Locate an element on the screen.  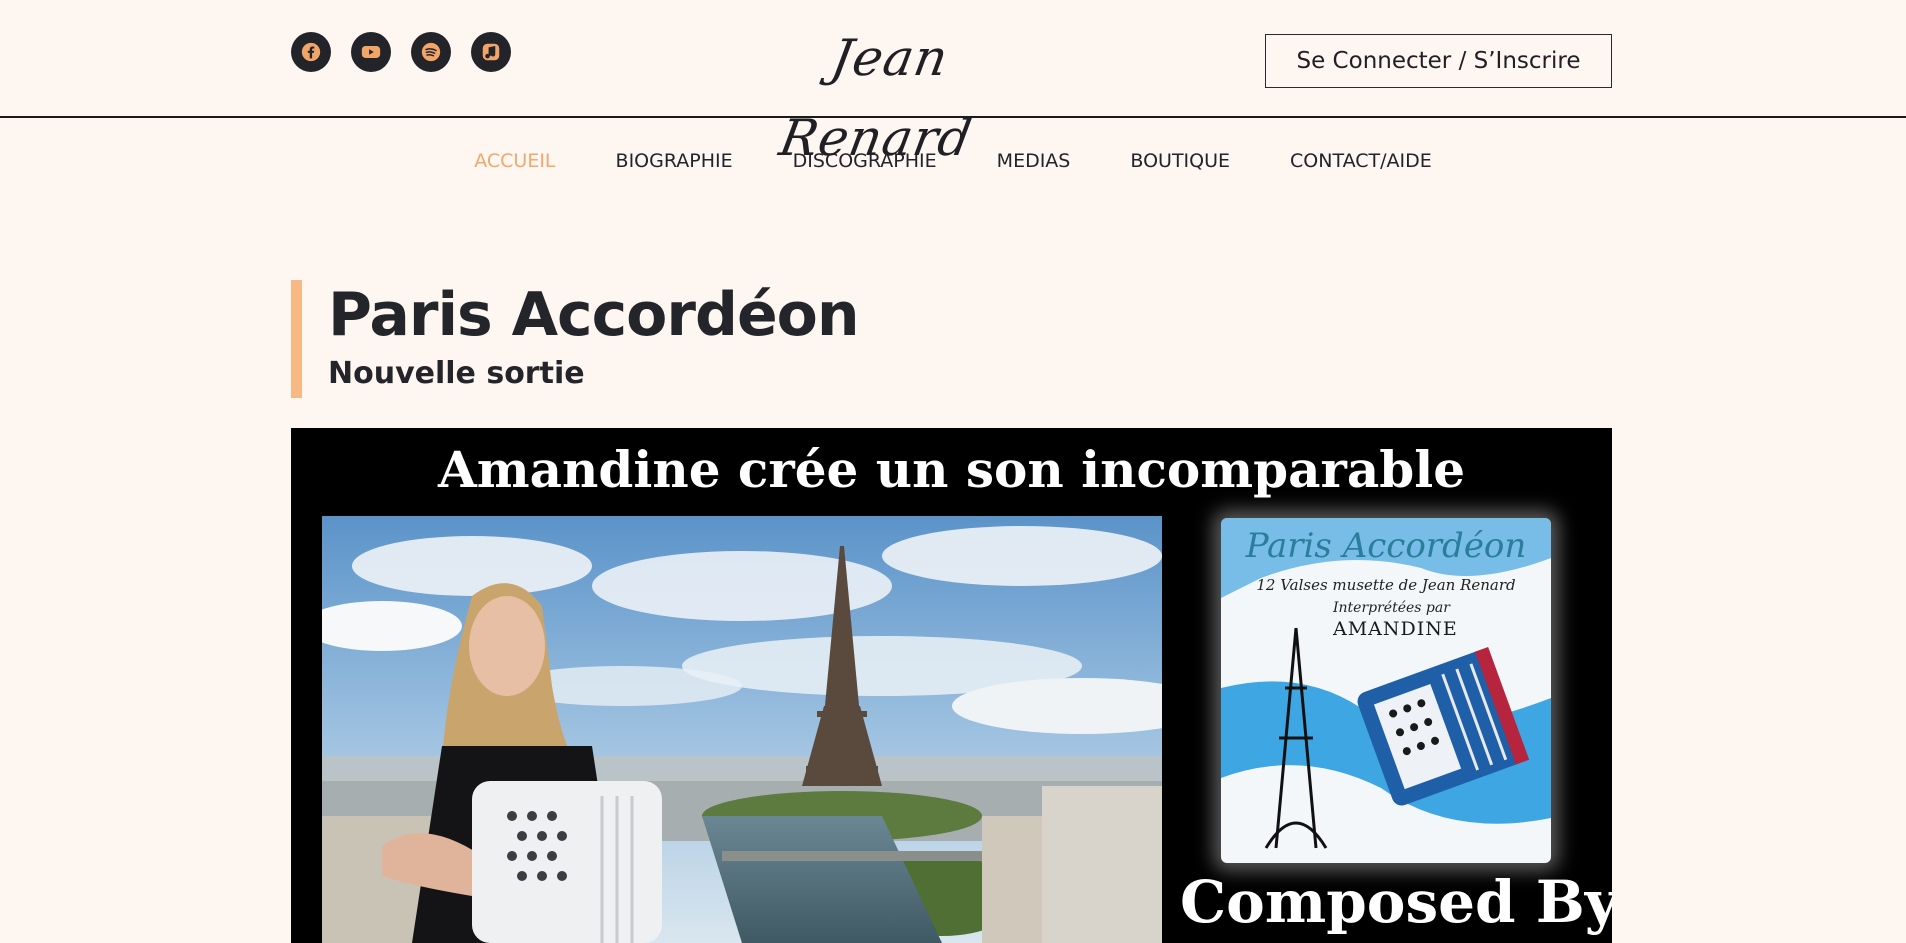
composed-by-text: Composed By is located at coordinates (1396, 902).